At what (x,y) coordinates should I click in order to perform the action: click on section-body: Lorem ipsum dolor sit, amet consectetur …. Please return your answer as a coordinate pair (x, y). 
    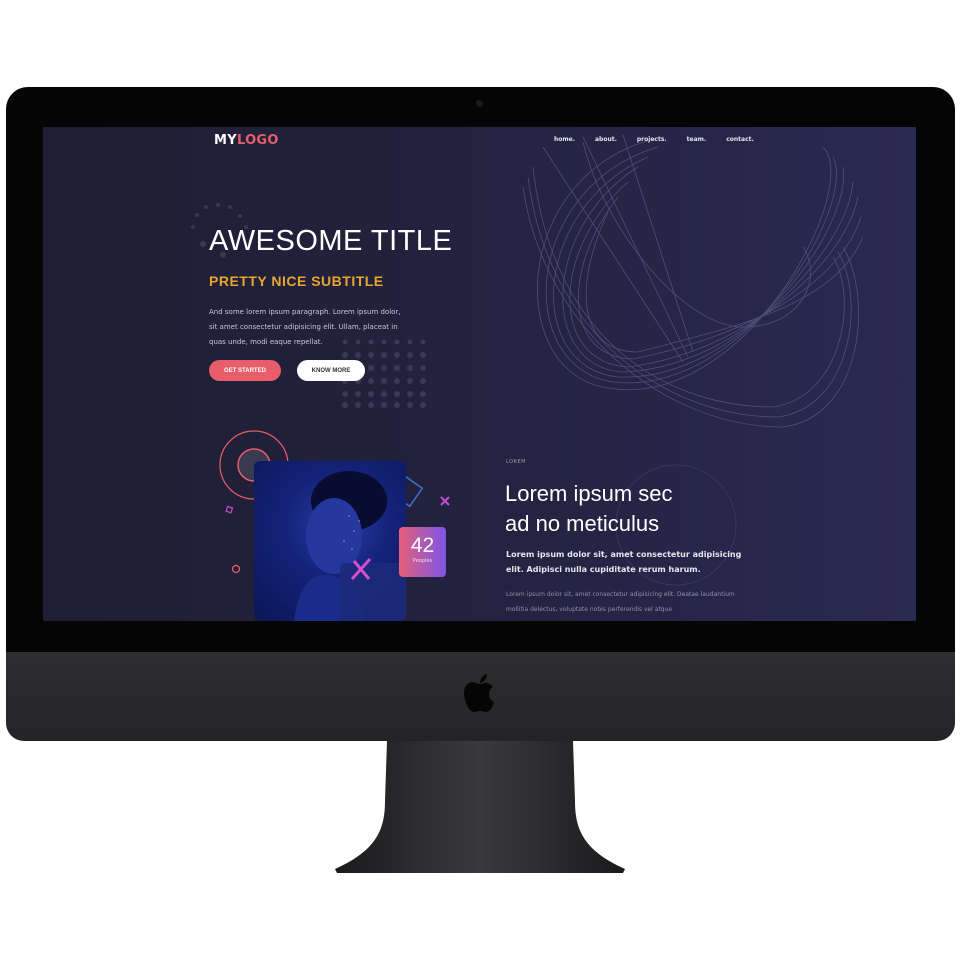
    Looking at the image, I should click on (620, 602).